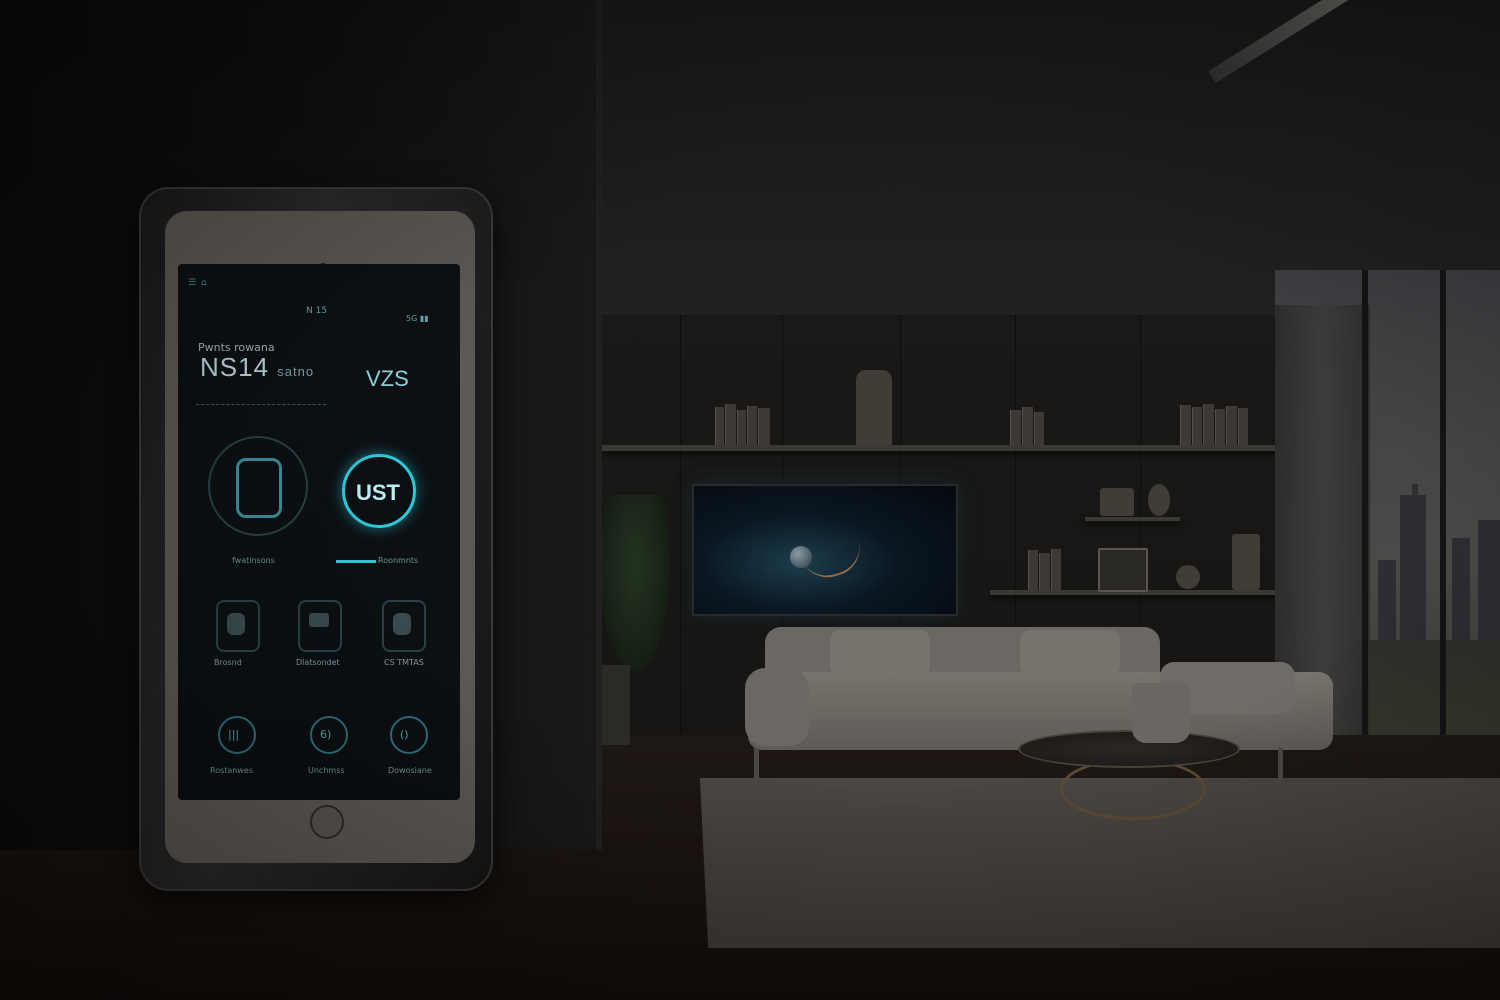 This screenshot has width=1500, height=1000. I want to click on primary-value: NS14, so click(235, 367).